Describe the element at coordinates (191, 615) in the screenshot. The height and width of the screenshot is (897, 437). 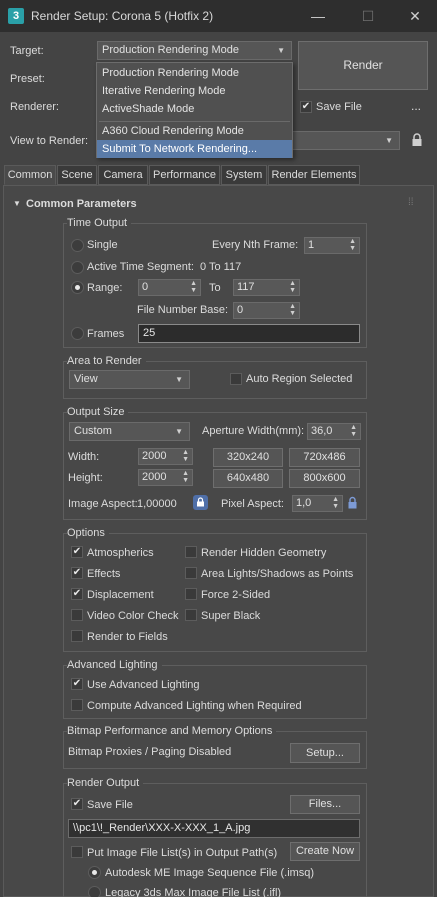
I see `super-black-checkbox` at that location.